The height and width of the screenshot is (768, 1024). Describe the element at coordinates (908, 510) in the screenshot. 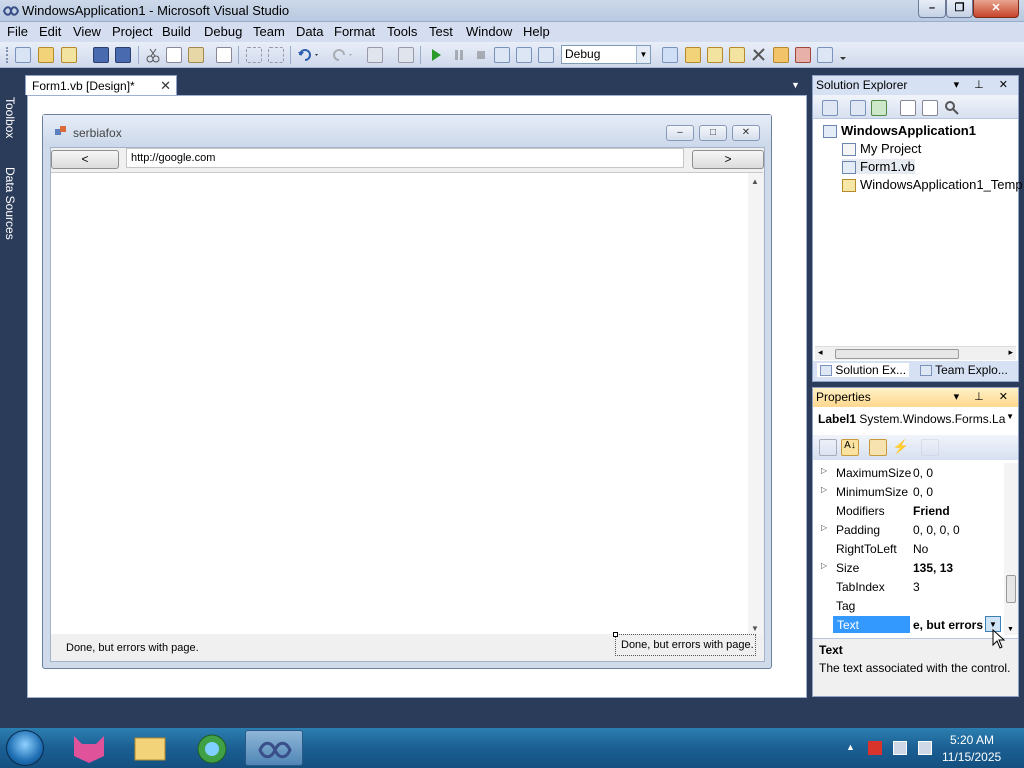

I see `property-row: Modifiers Friend` at that location.